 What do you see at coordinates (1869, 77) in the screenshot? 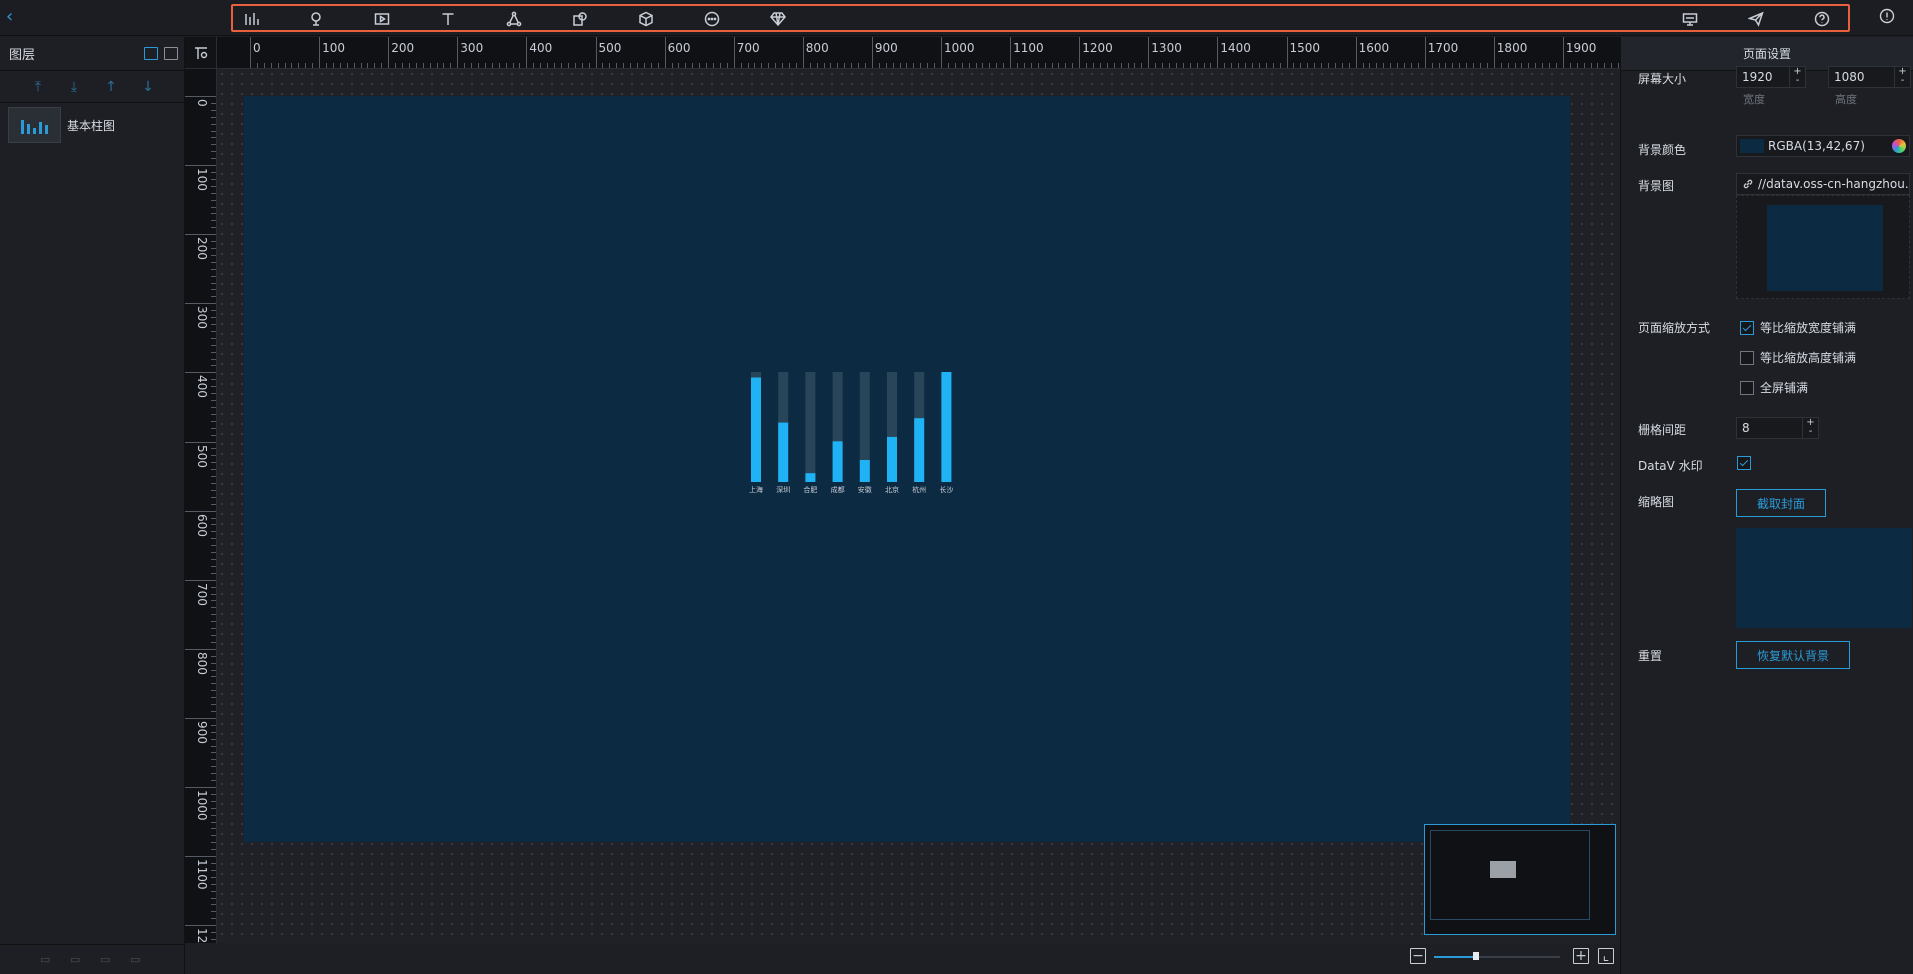
I see `height-input: 1080 + -` at bounding box center [1869, 77].